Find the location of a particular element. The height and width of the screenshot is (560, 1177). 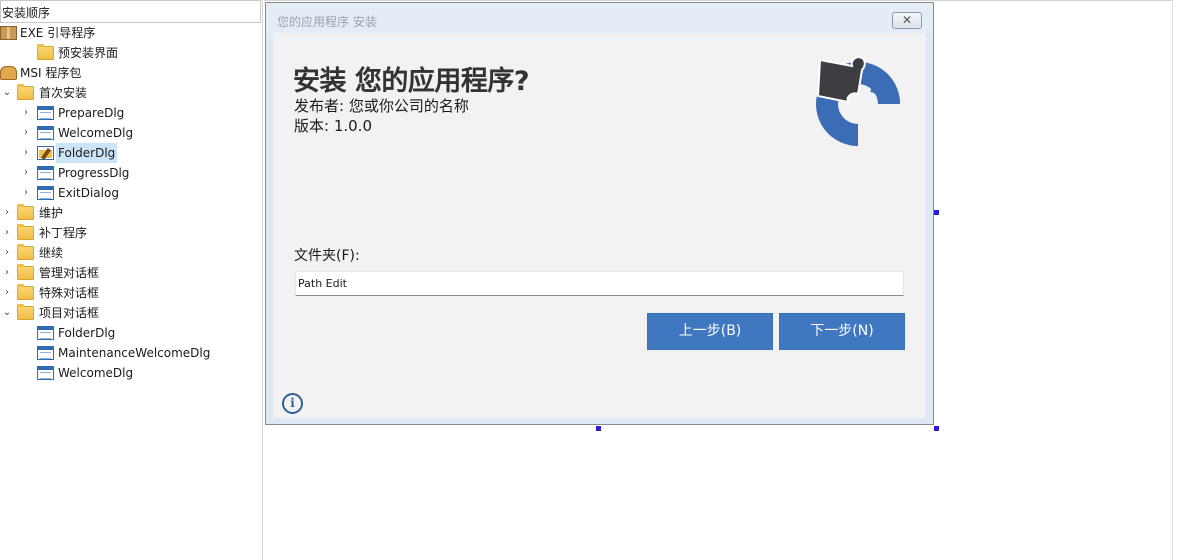

tree-item: › WelcomeDlg is located at coordinates (130, 133).